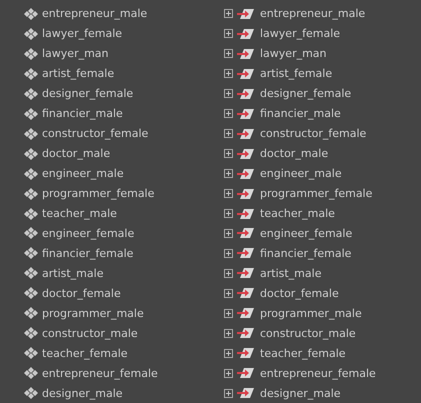  What do you see at coordinates (308, 333) in the screenshot?
I see `tree-item: constructor_male` at bounding box center [308, 333].